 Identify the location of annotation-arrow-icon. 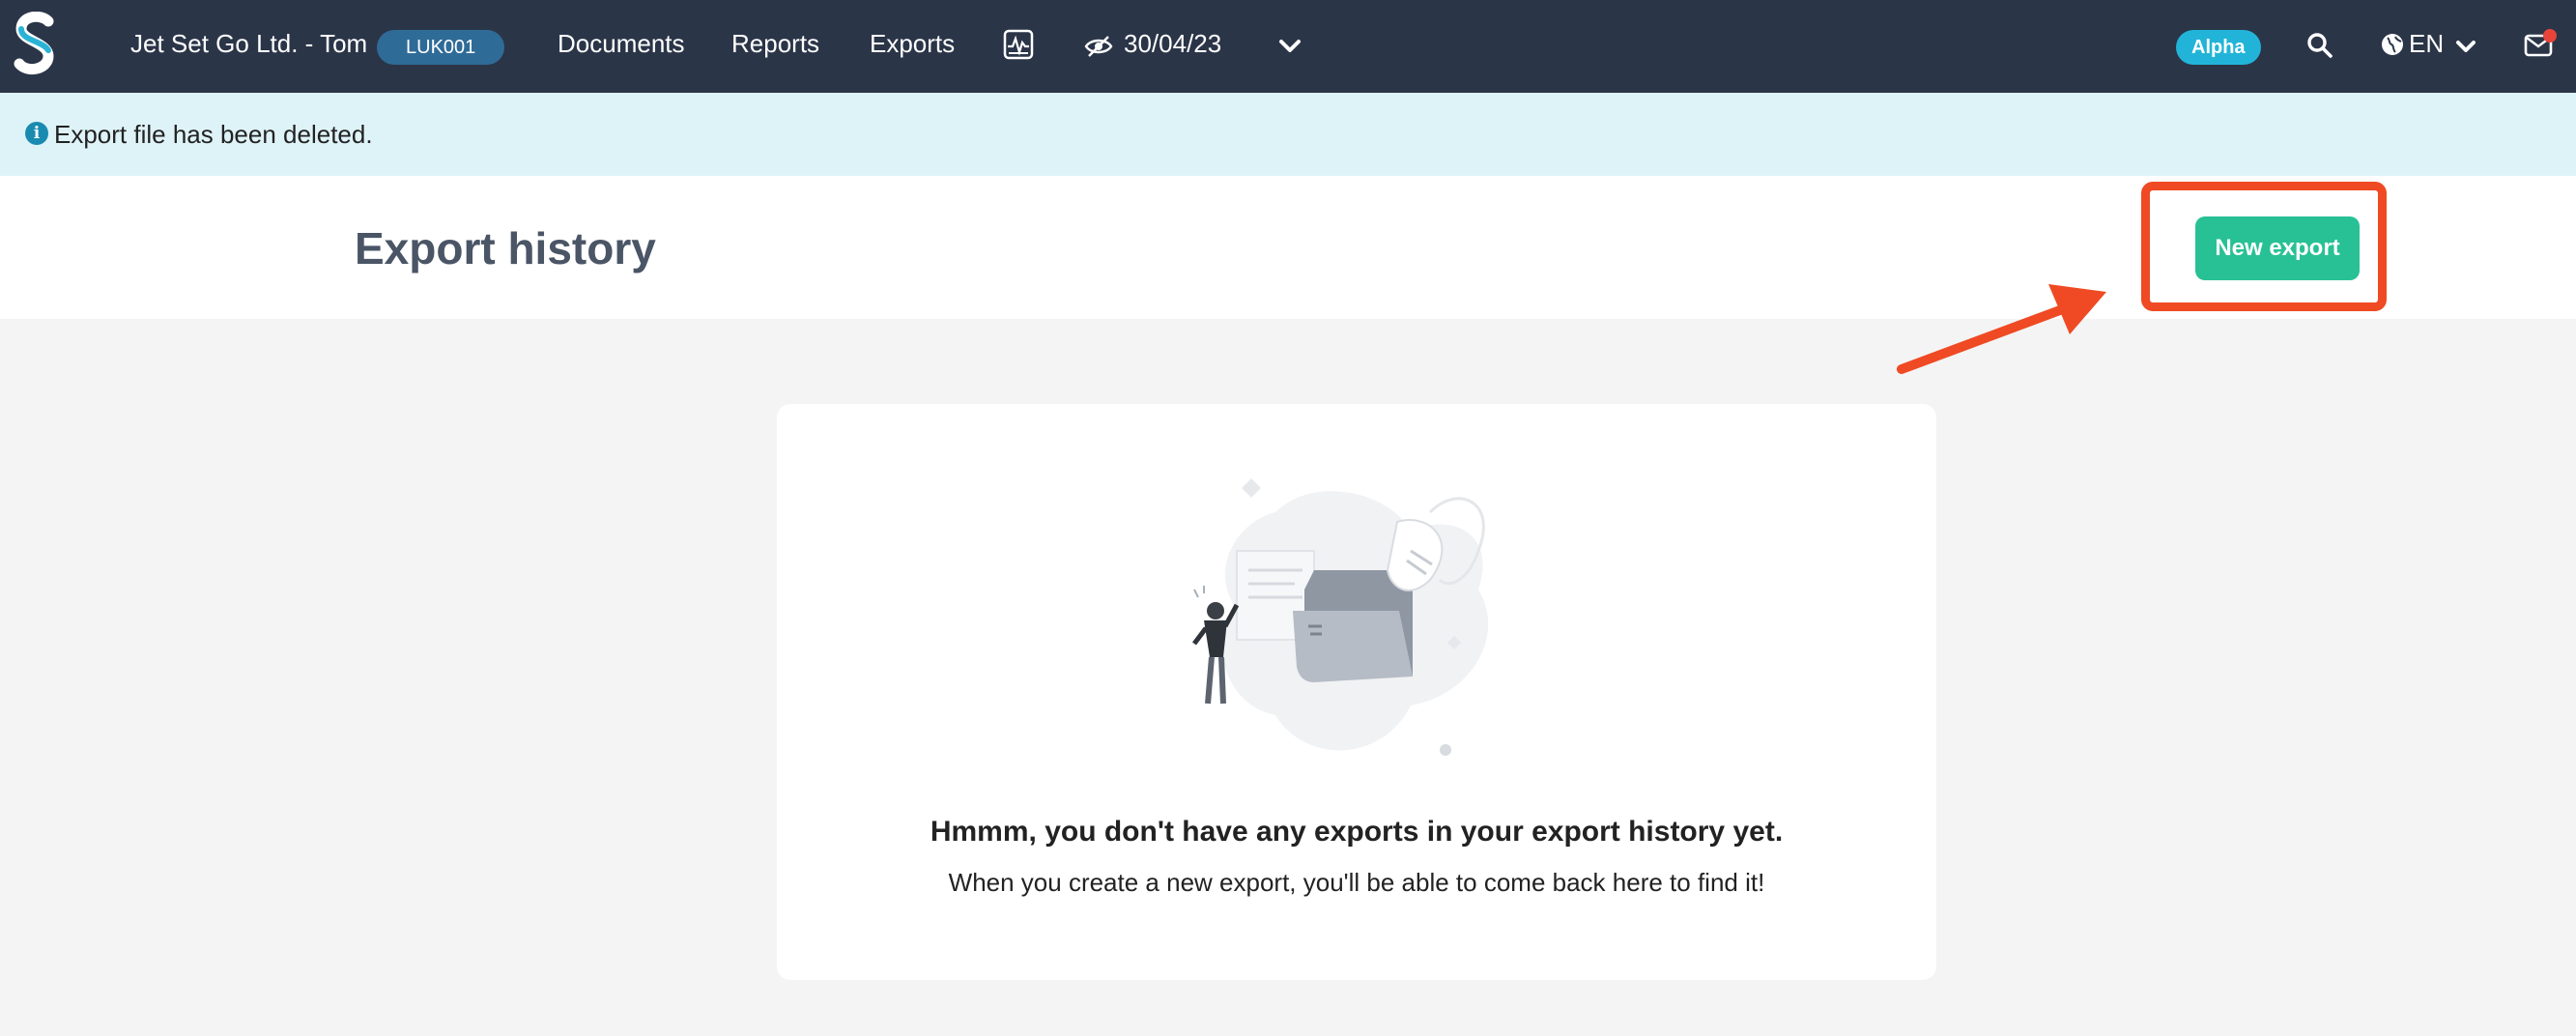
(2002, 329).